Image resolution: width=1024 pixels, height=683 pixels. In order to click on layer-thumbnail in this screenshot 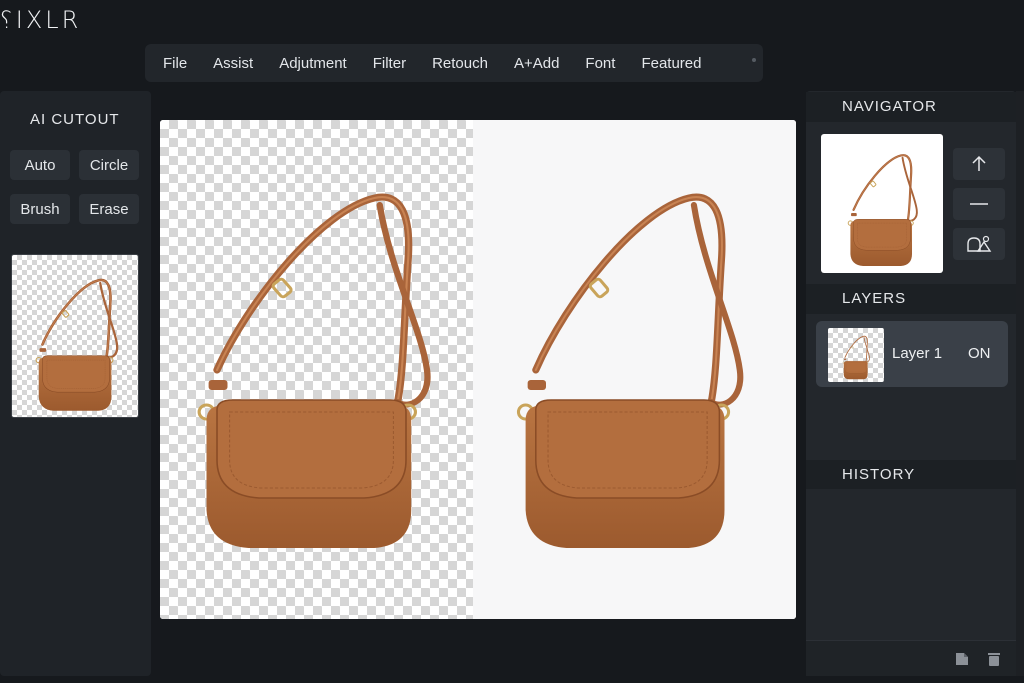, I will do `click(856, 355)`.